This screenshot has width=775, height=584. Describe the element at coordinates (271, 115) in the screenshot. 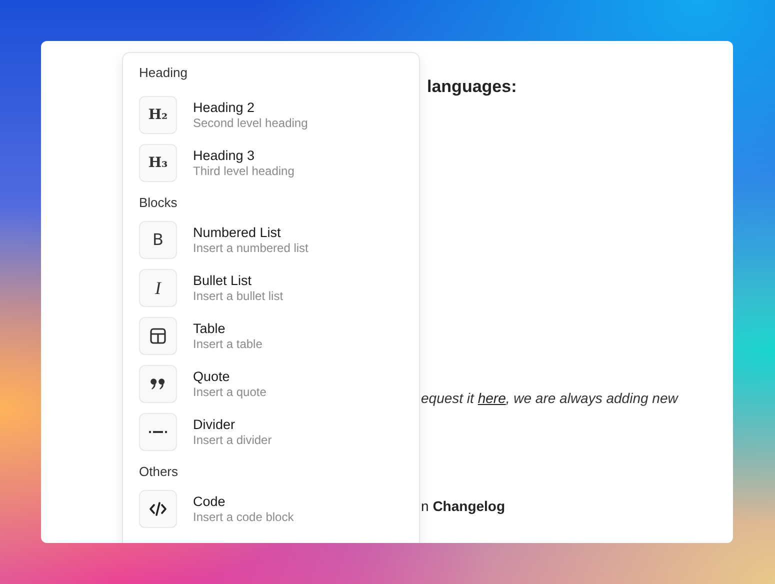

I see `menu-item: H₂ Heading 2 Second level heading` at that location.